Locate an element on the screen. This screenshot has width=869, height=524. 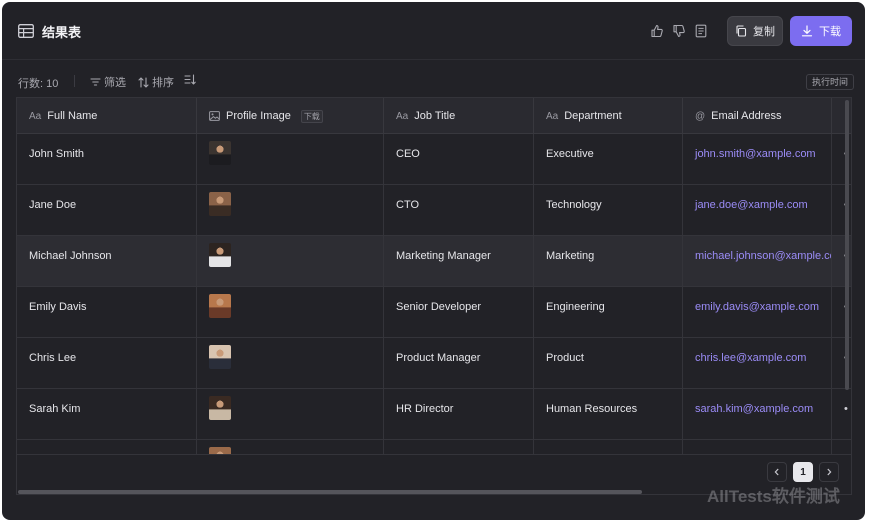
table-icon is located at coordinates (26, 31).